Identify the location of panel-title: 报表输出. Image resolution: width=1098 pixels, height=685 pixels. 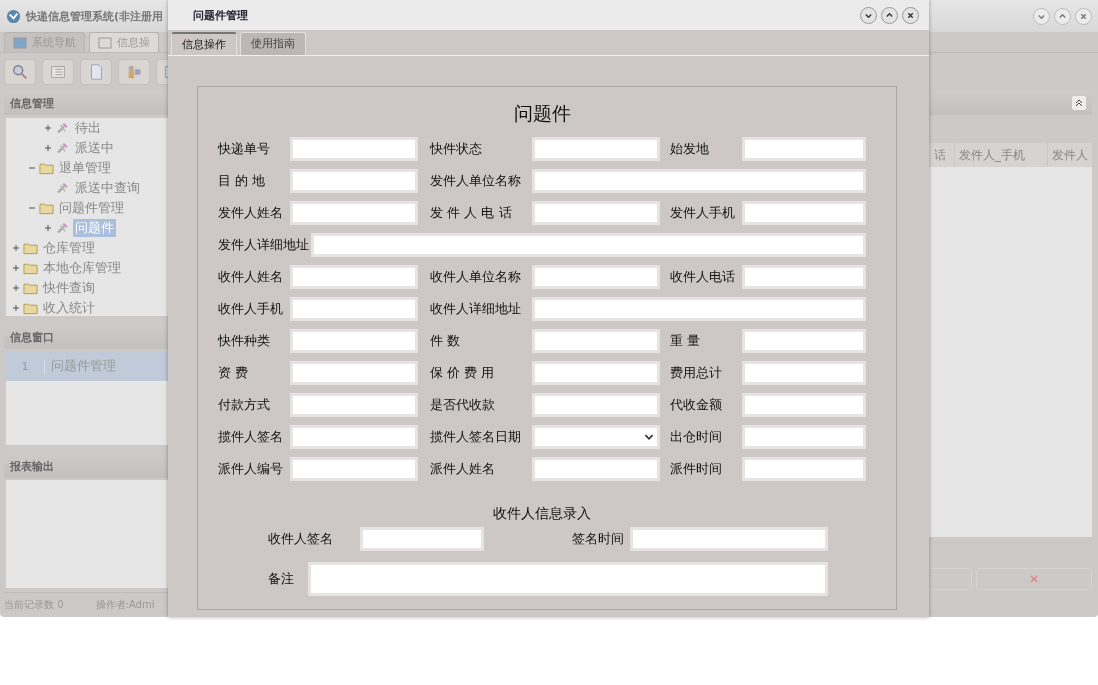
(32, 466).